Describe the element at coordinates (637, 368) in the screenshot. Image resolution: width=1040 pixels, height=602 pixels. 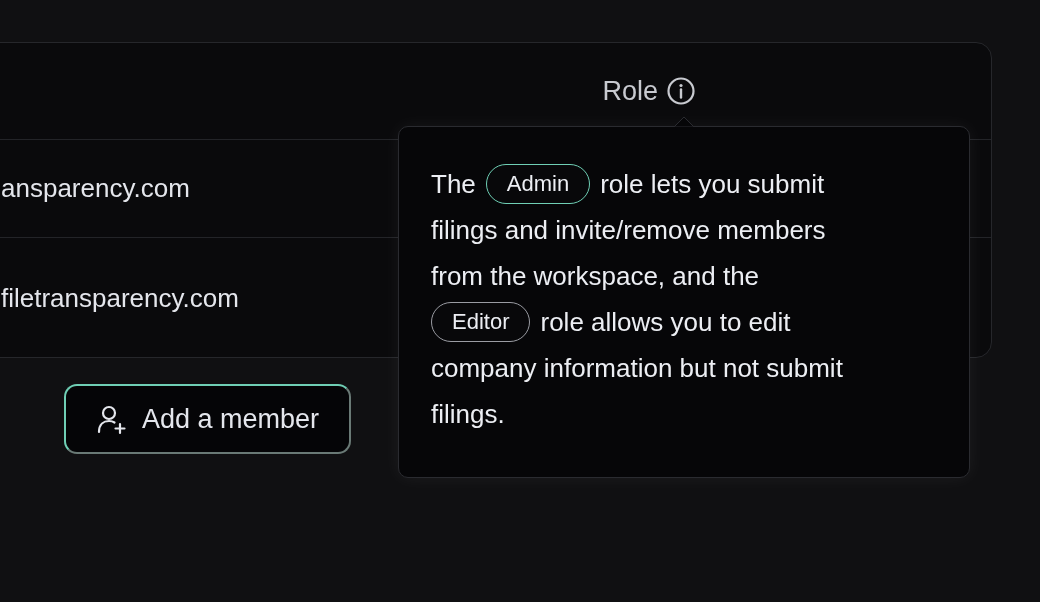
I see `tooltip-text: company information but not submit` at that location.